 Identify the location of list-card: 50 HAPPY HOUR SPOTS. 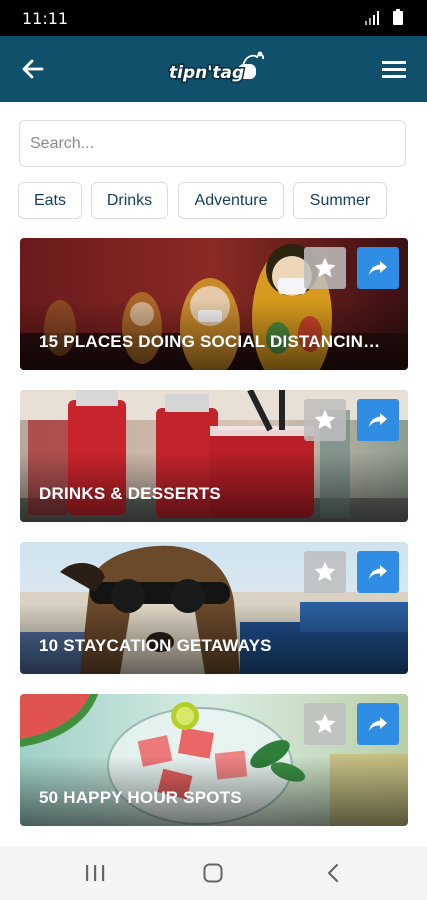
(214, 760).